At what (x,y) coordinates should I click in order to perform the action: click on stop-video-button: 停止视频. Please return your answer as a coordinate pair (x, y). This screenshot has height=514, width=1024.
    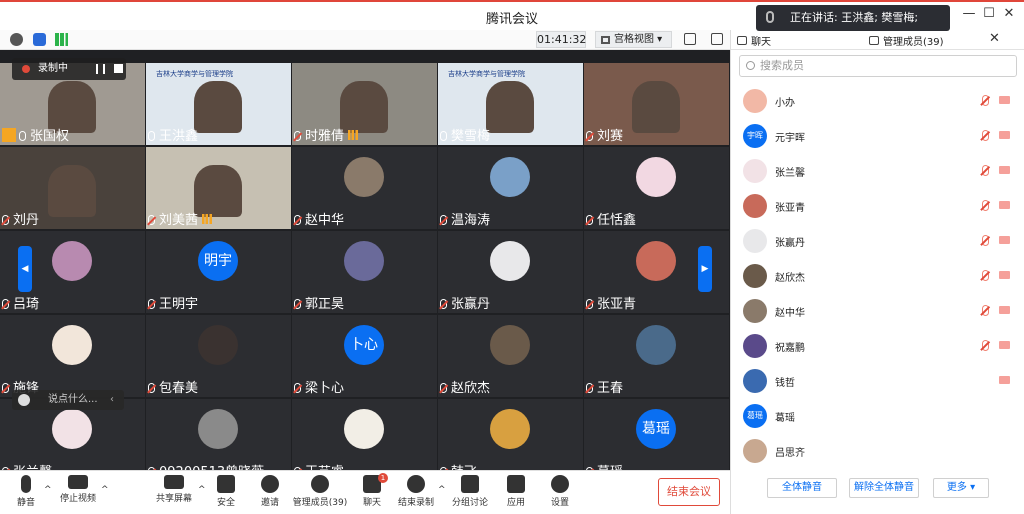
    Looking at the image, I should click on (78, 489).